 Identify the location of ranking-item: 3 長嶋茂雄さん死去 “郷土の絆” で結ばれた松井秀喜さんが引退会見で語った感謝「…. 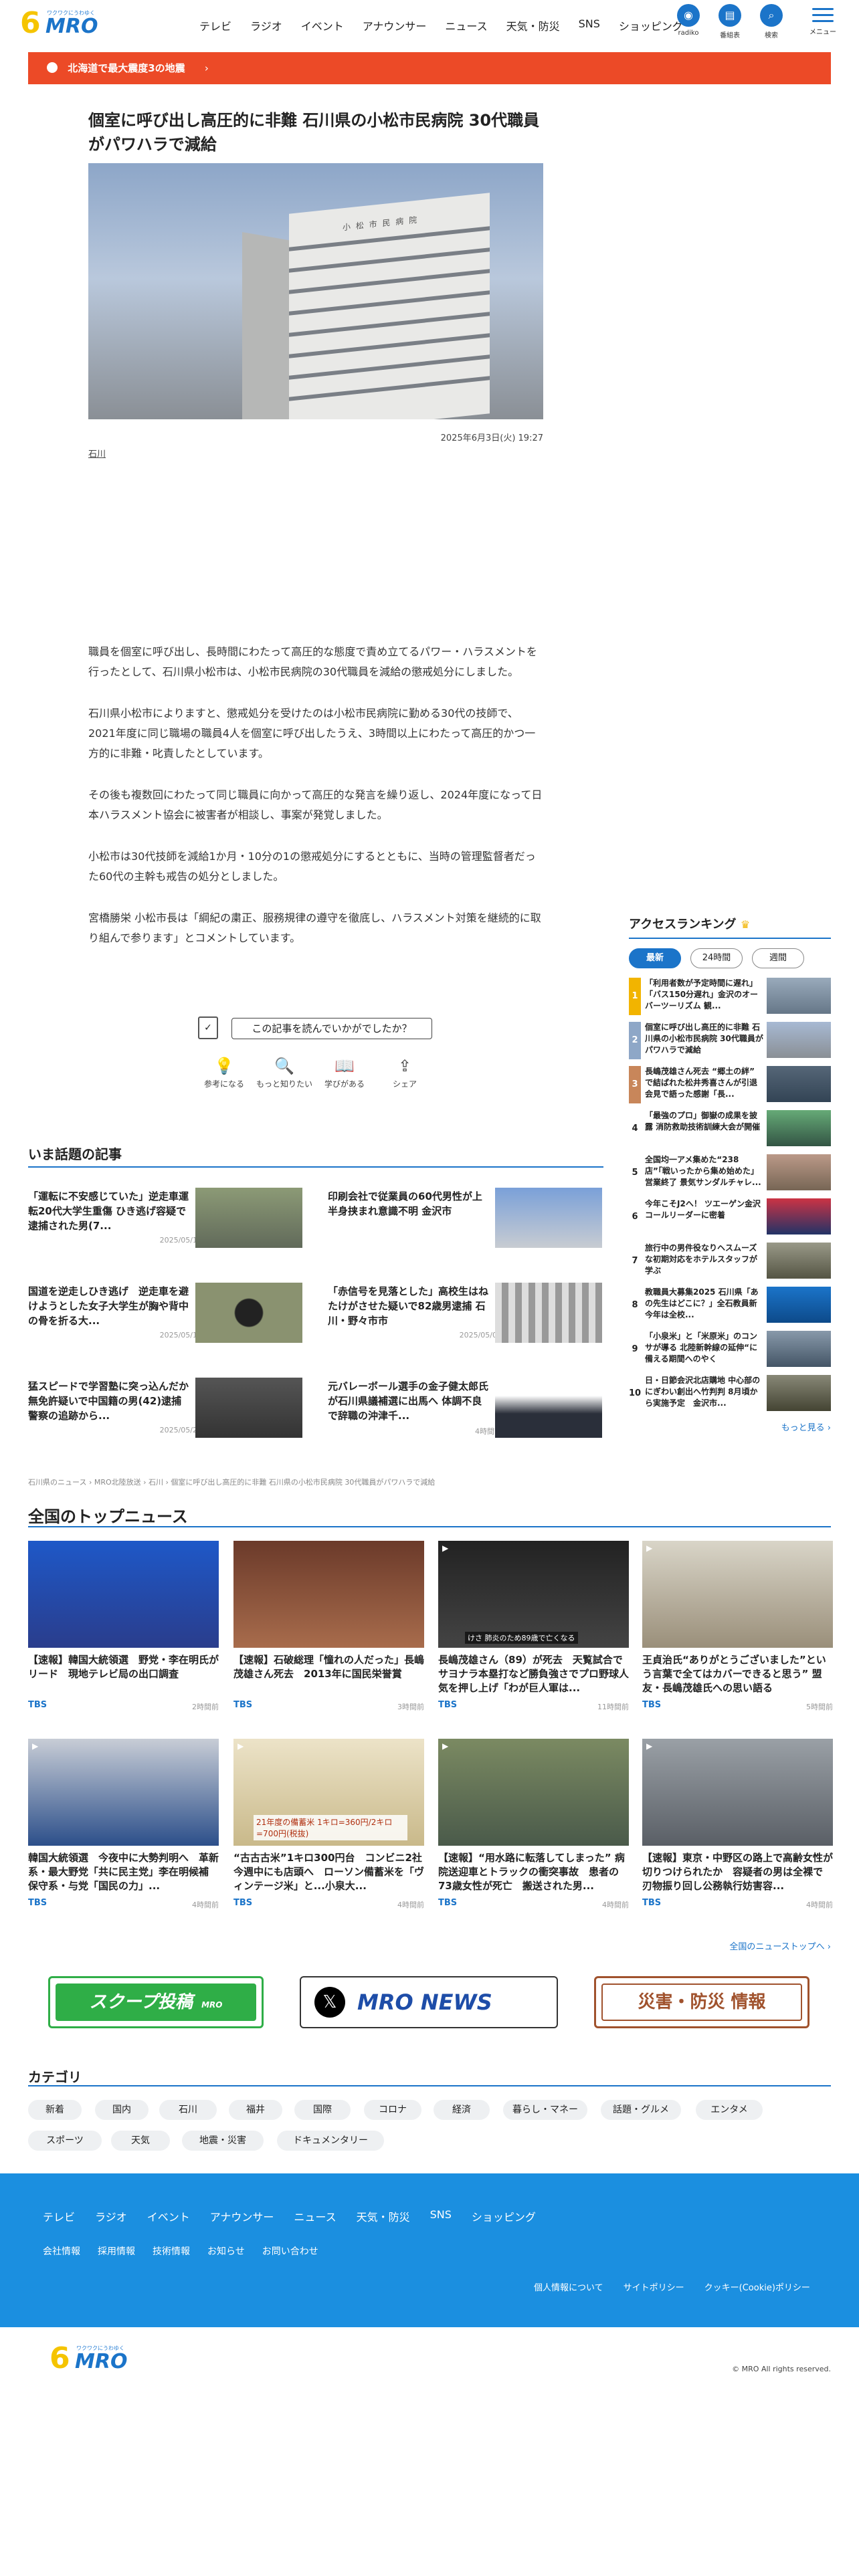
(730, 1085).